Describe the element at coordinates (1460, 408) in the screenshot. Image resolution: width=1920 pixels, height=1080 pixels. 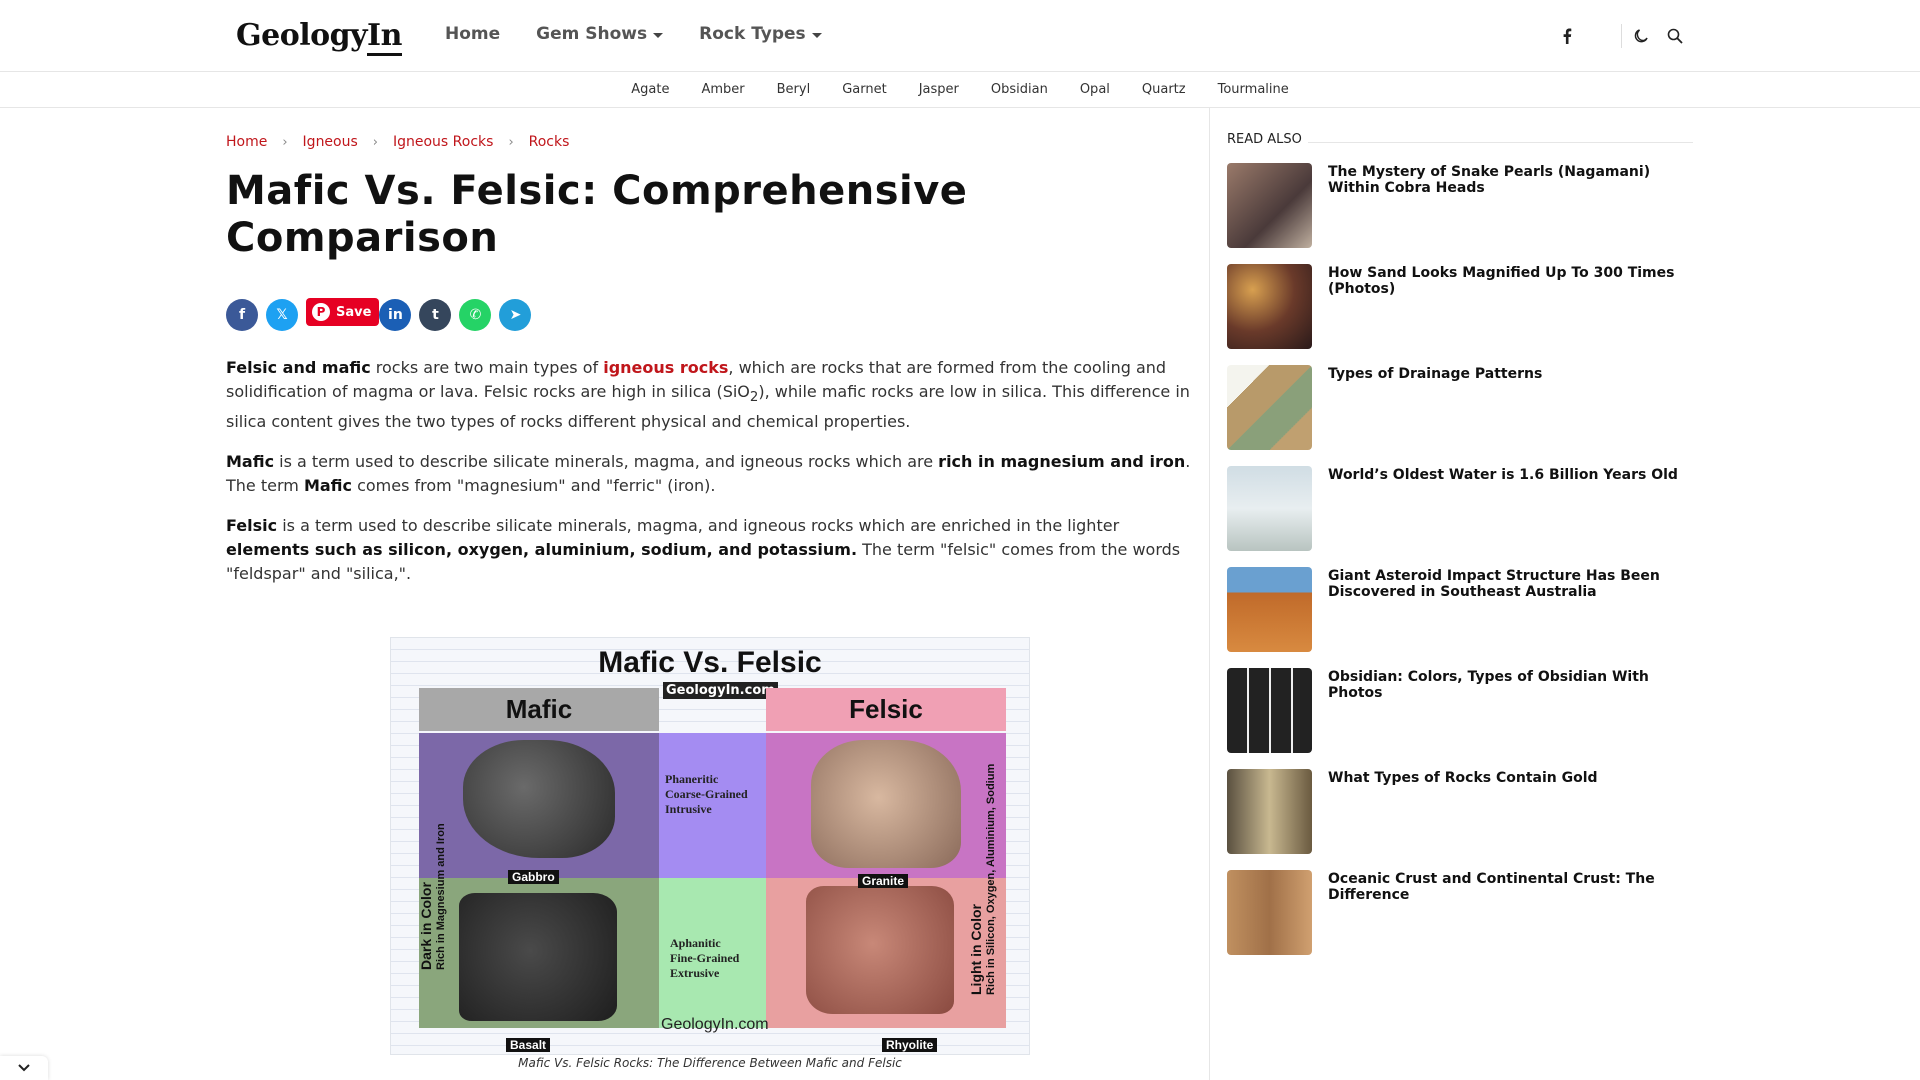
I see `sidebar-post: Types of Drainage Patterns` at that location.